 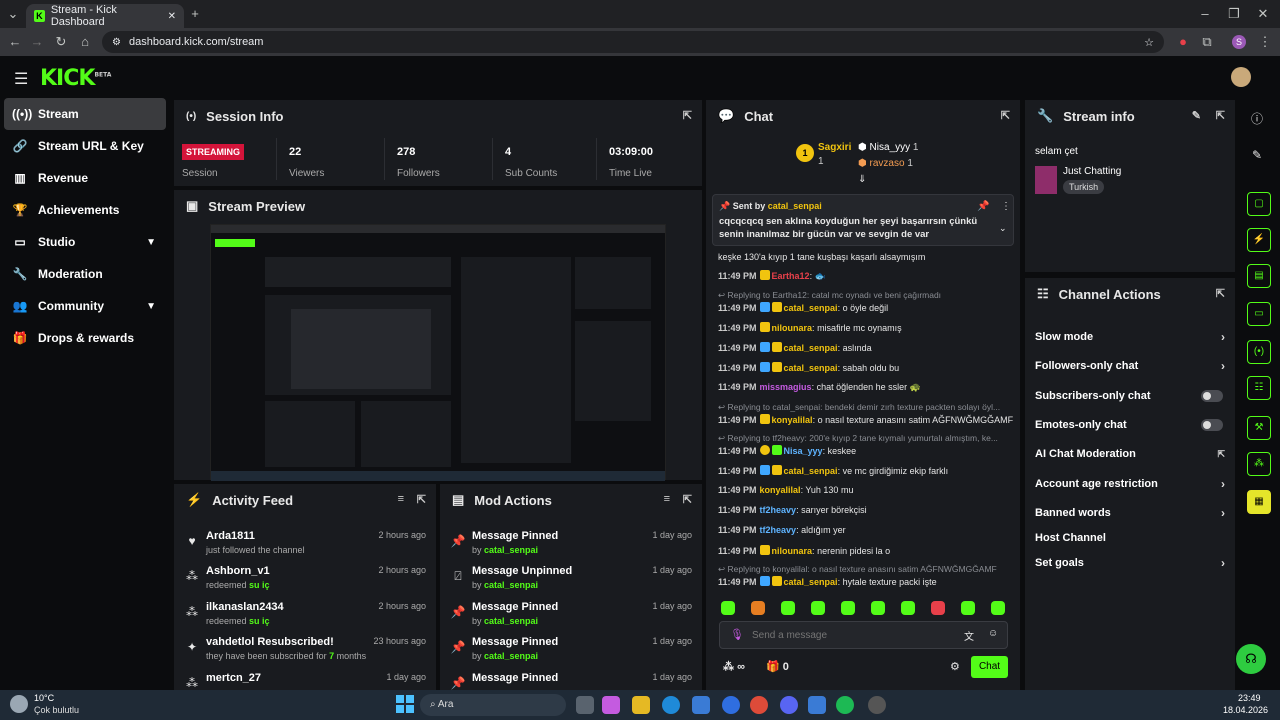 I want to click on channel-points: ⁂ ∞, so click(x=734, y=666).